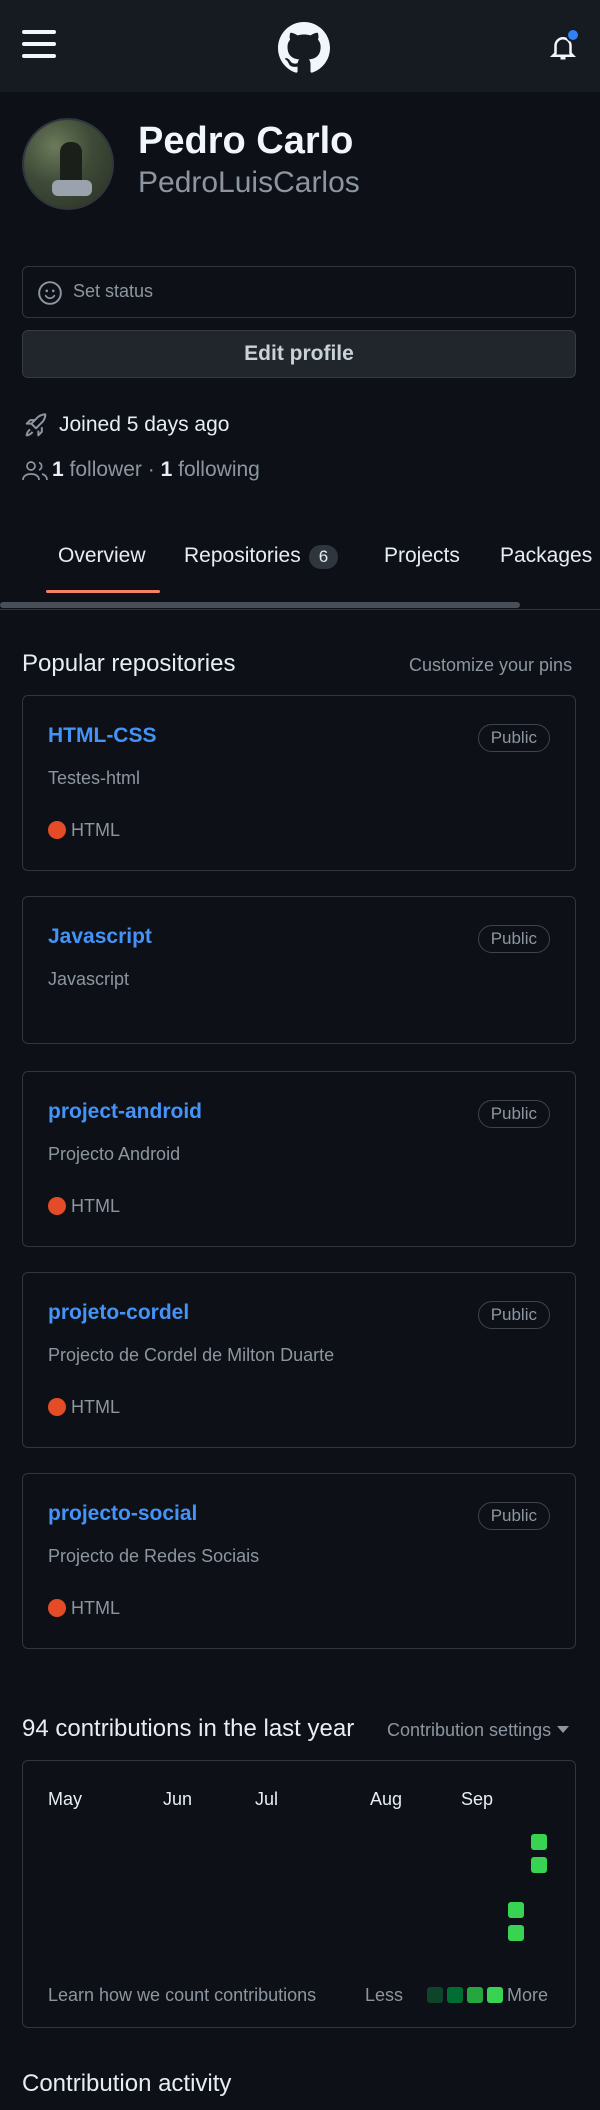 The height and width of the screenshot is (2110, 600). What do you see at coordinates (304, 48) in the screenshot?
I see `github-logo-icon` at bounding box center [304, 48].